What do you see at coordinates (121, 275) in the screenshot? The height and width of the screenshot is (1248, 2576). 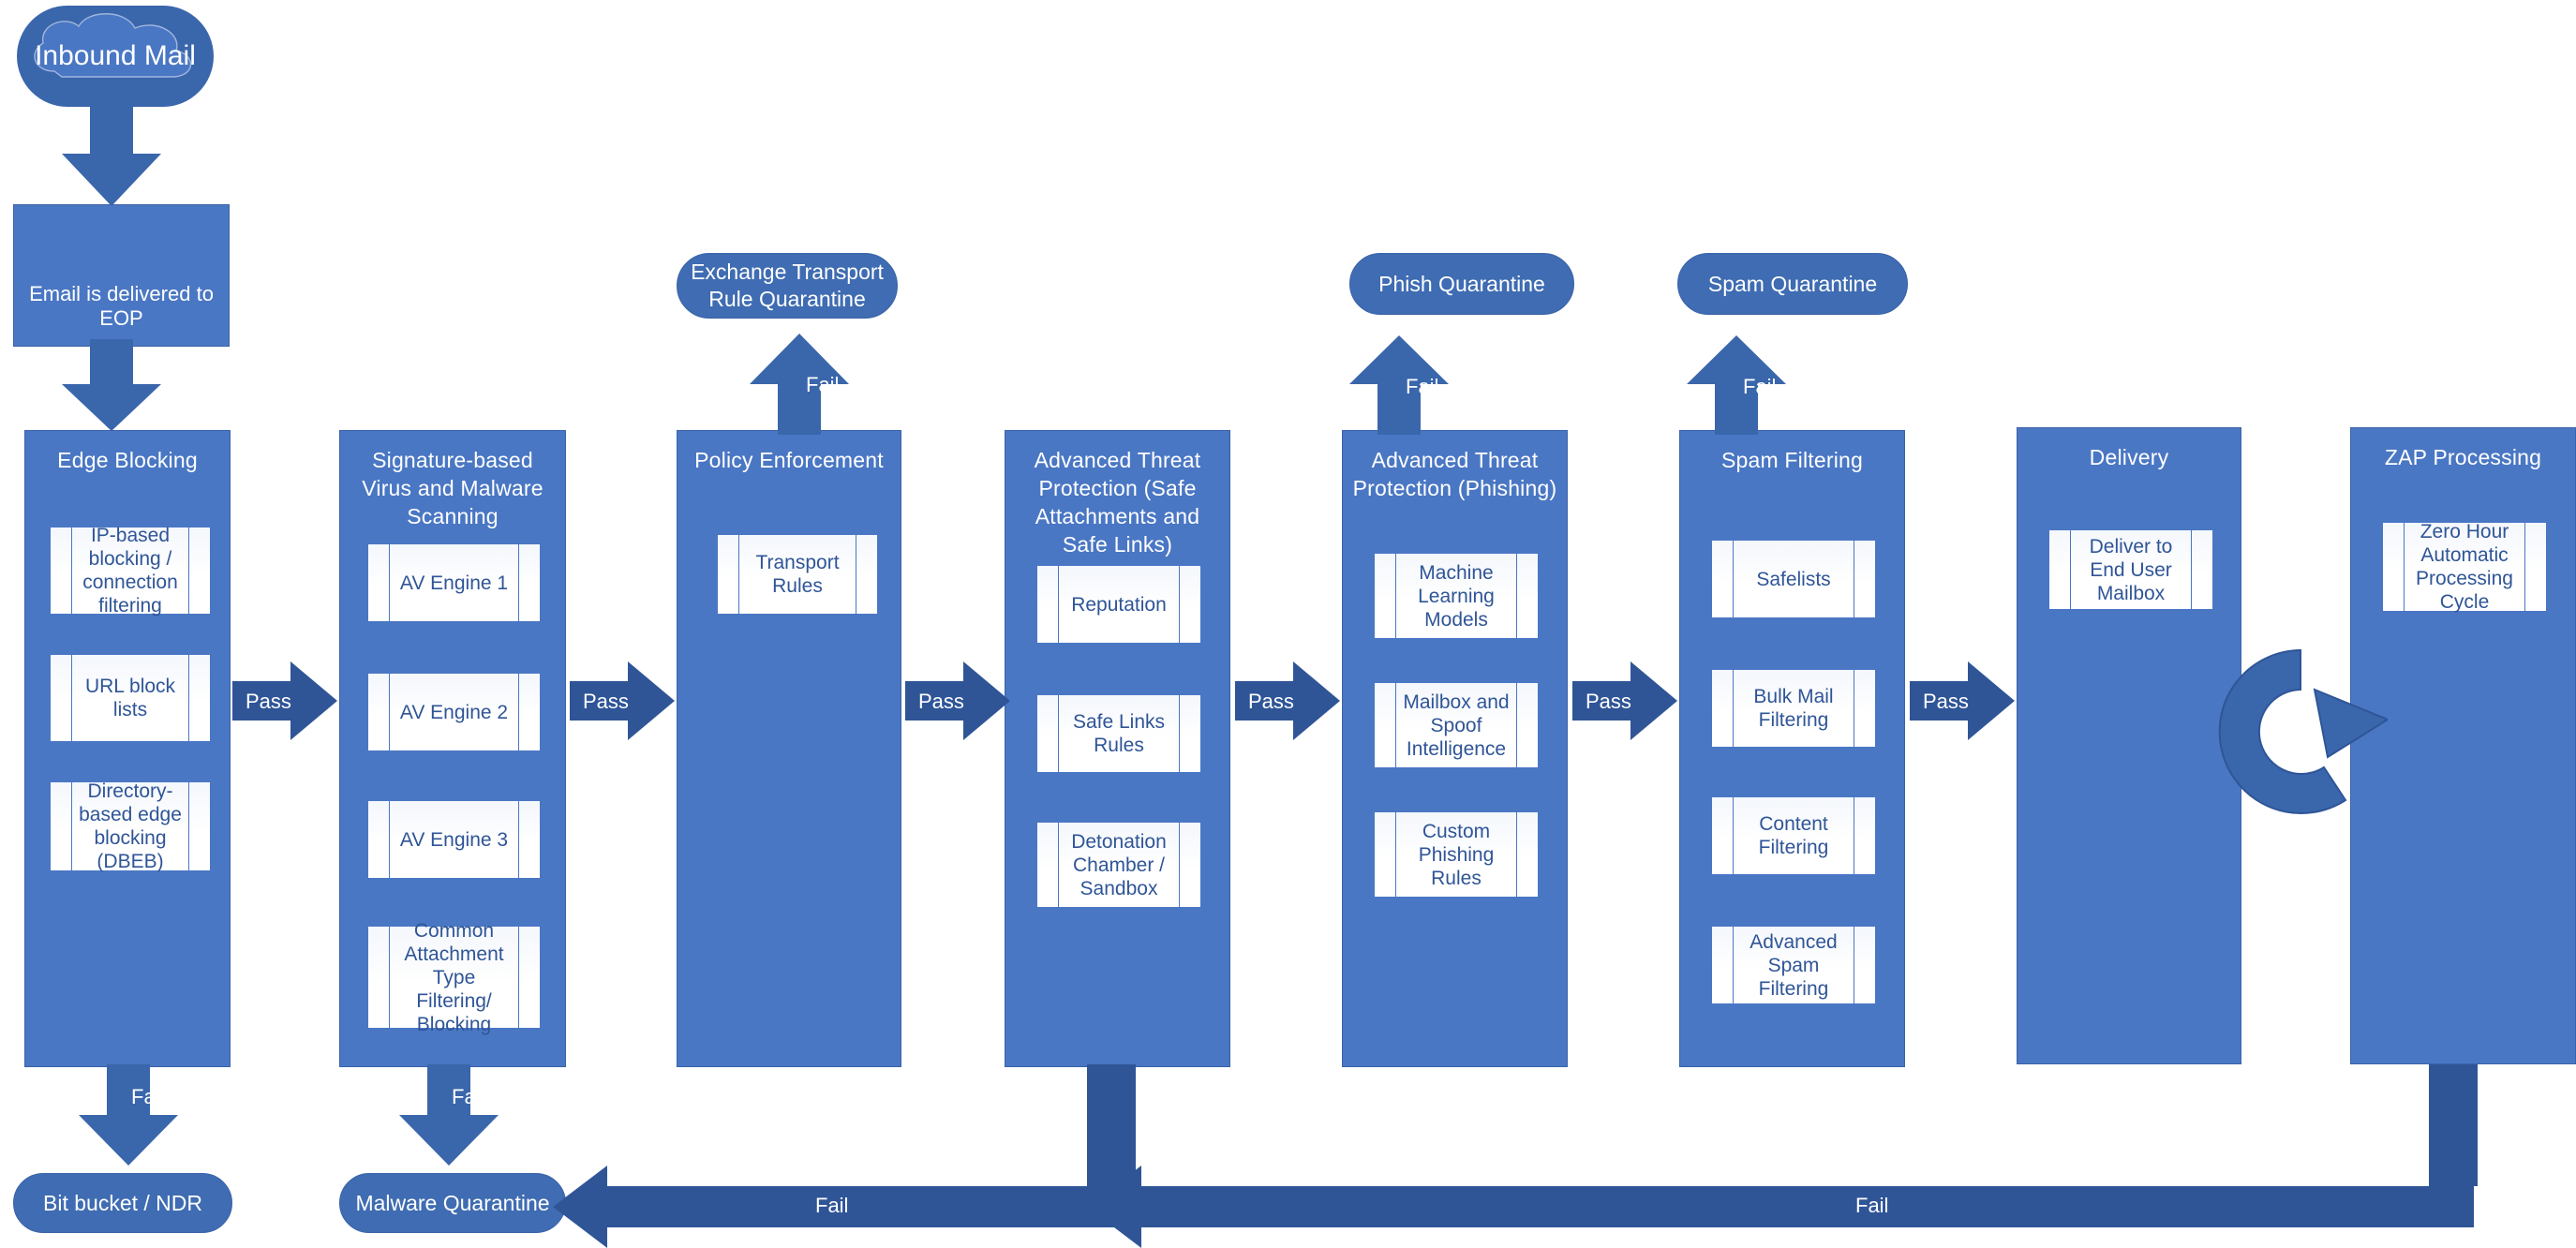 I see `eop-intake-box: Email is delivered to EOP` at bounding box center [121, 275].